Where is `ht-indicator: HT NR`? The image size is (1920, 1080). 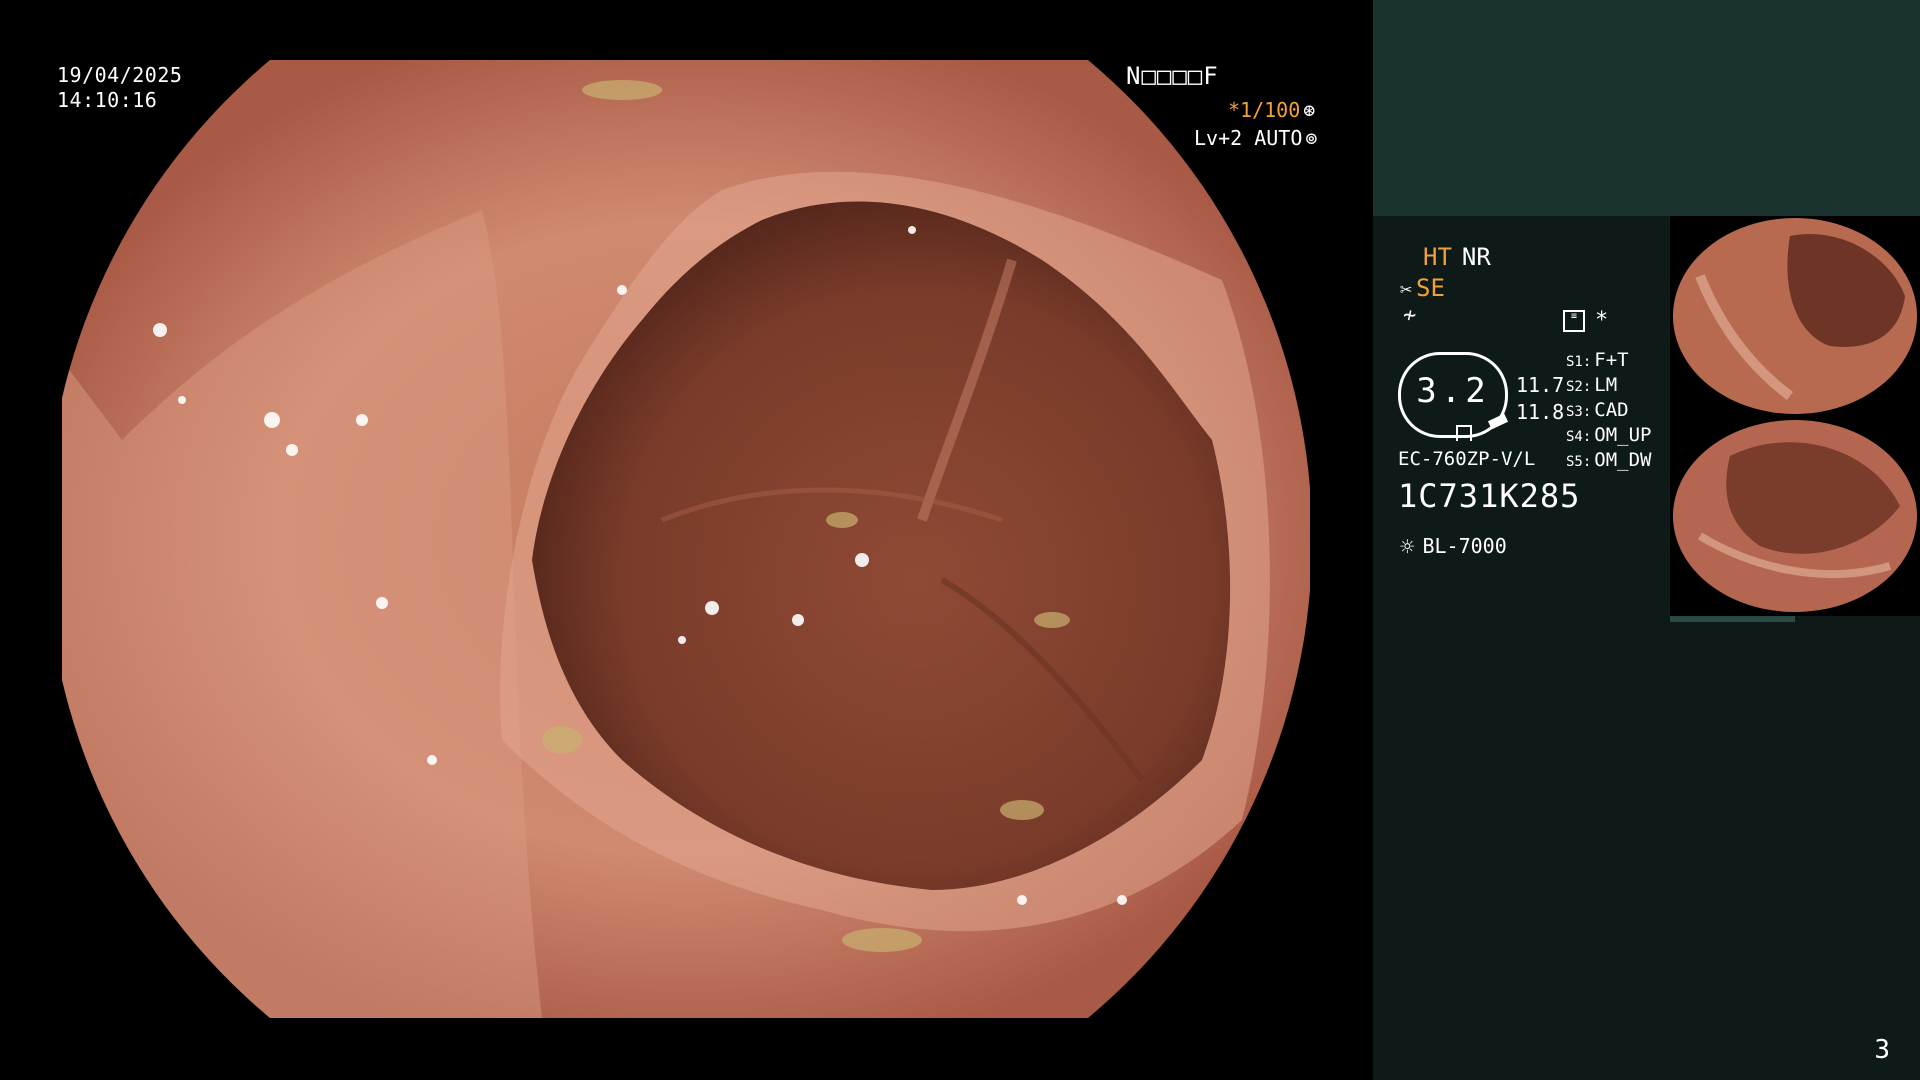 ht-indicator: HT NR is located at coordinates (1457, 257).